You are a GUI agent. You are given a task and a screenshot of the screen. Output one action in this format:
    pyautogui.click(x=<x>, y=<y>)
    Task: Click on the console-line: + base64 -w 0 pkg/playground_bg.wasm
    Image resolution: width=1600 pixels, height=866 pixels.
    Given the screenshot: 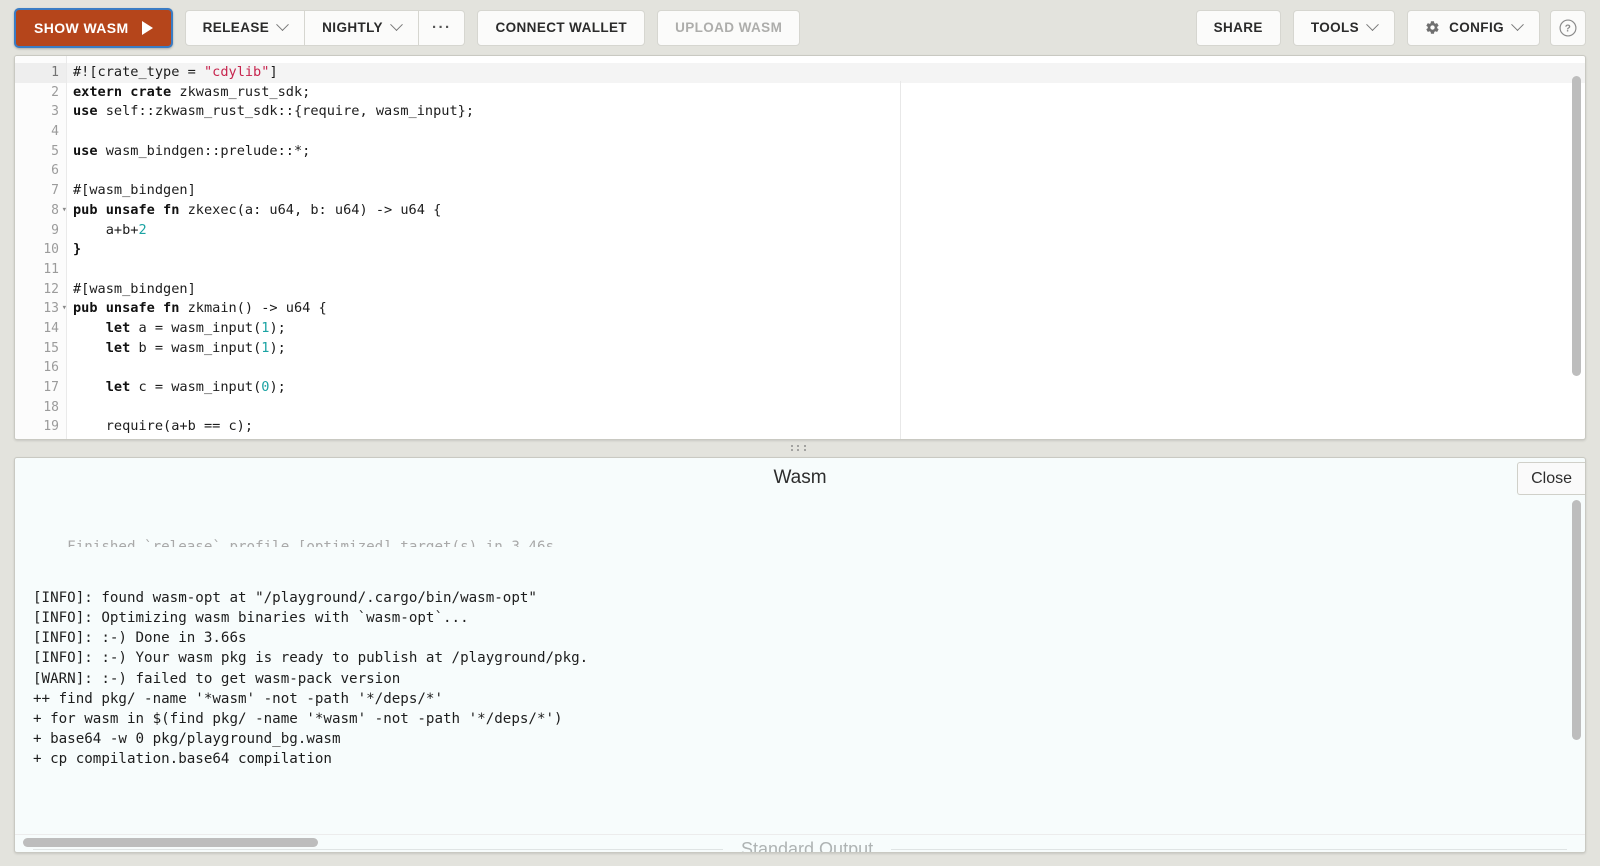 What is the action you would take?
    pyautogui.click(x=187, y=739)
    